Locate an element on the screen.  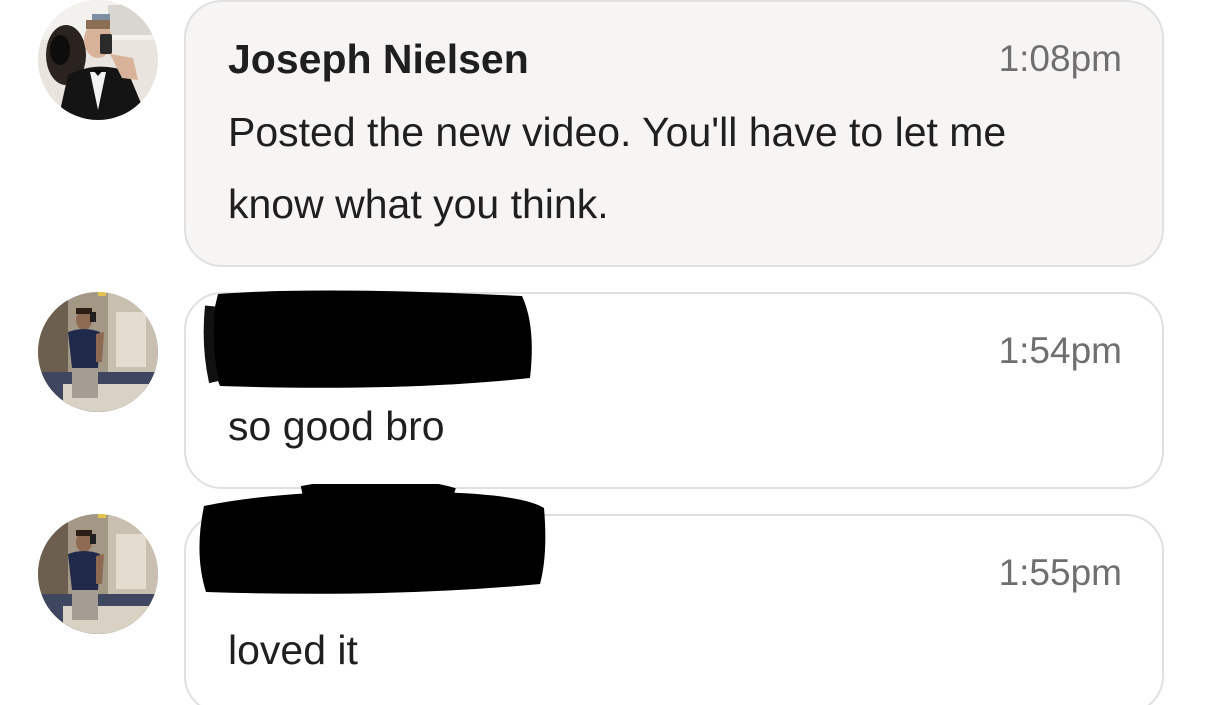
message-timestamp: 1:08pm is located at coordinates (1060, 58).